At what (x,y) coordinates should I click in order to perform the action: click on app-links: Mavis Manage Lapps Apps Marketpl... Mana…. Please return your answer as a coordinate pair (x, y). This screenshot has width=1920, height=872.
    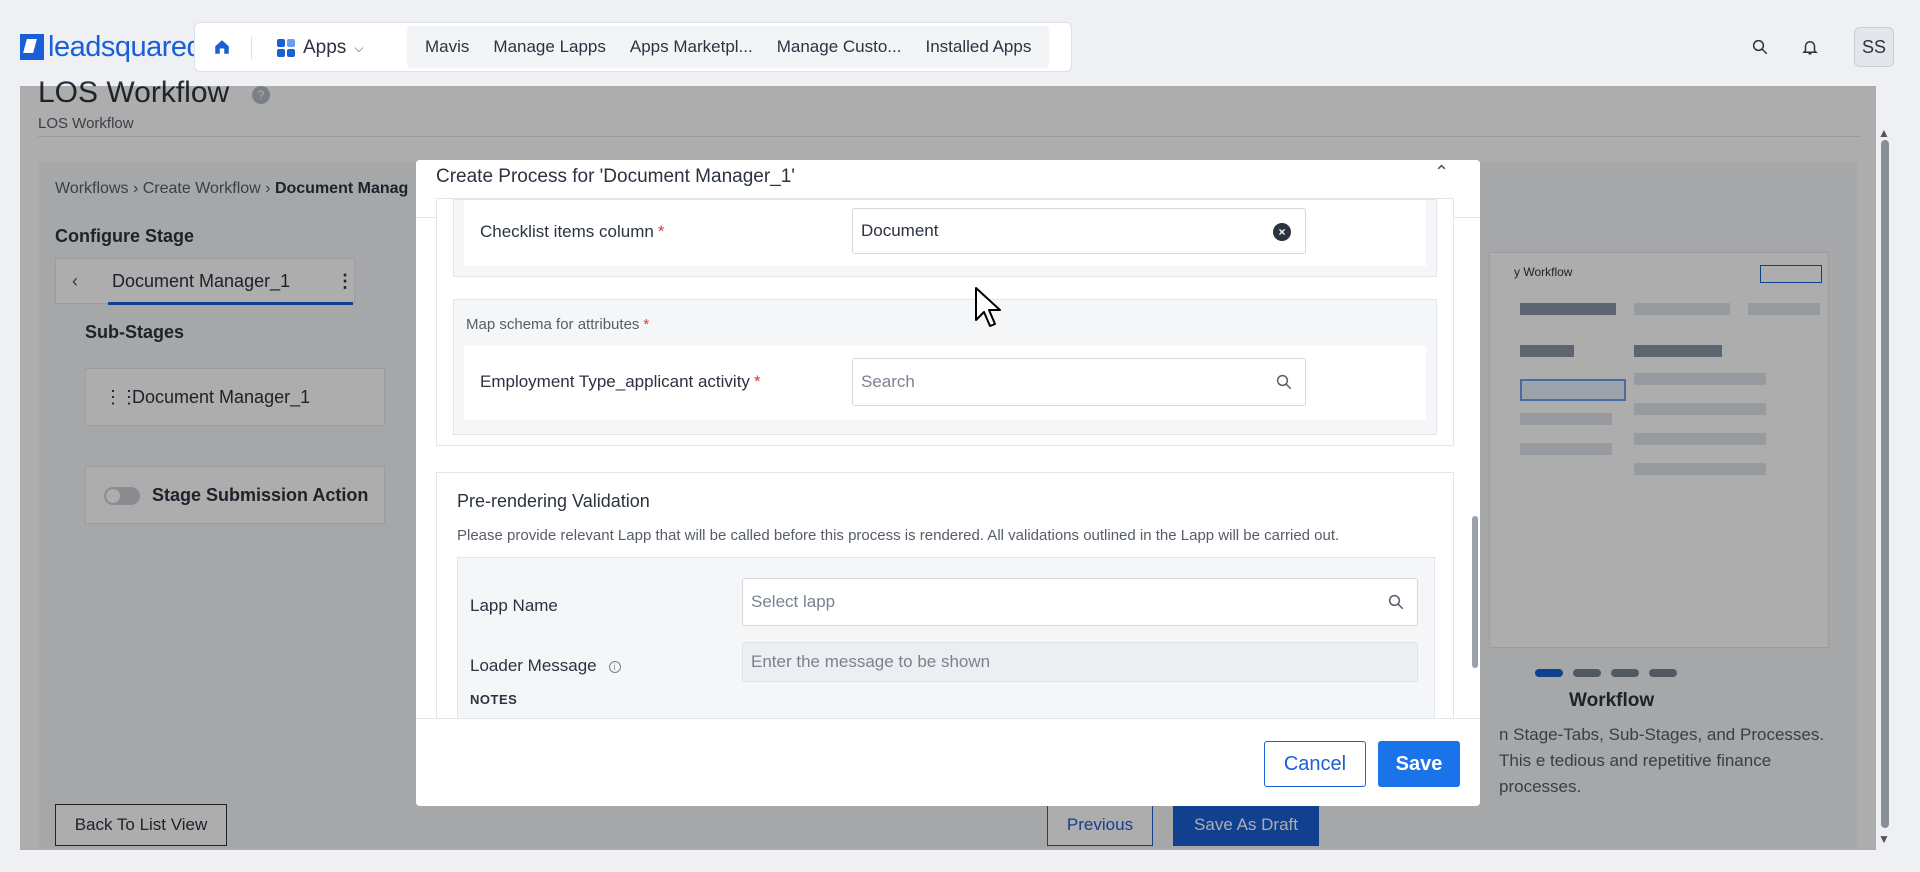
    Looking at the image, I should click on (728, 47).